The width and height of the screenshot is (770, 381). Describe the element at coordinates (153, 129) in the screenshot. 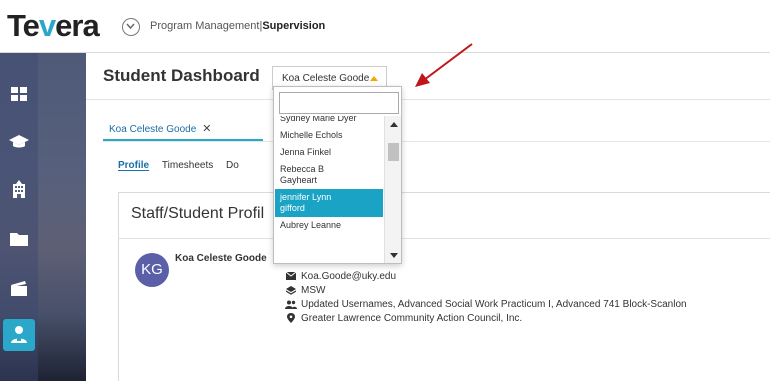

I see `student-tab-label: Koa Celeste Goode` at that location.